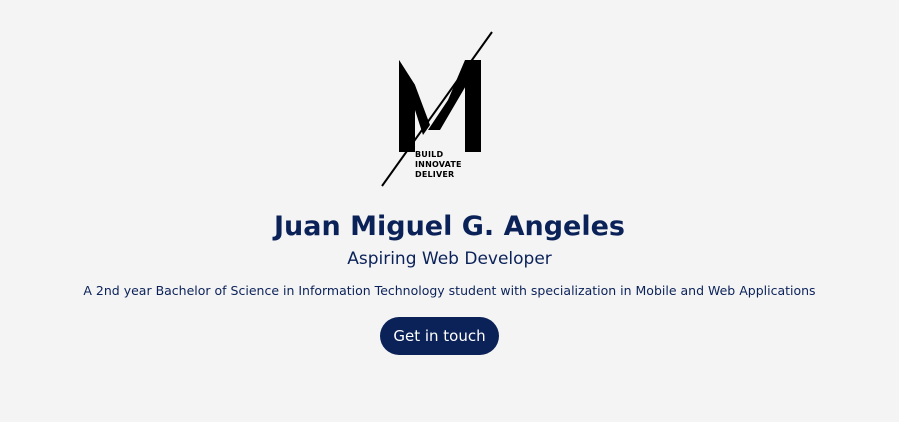  Describe the element at coordinates (429, 154) in the screenshot. I see `logo-tagline-line: BUILD` at that location.